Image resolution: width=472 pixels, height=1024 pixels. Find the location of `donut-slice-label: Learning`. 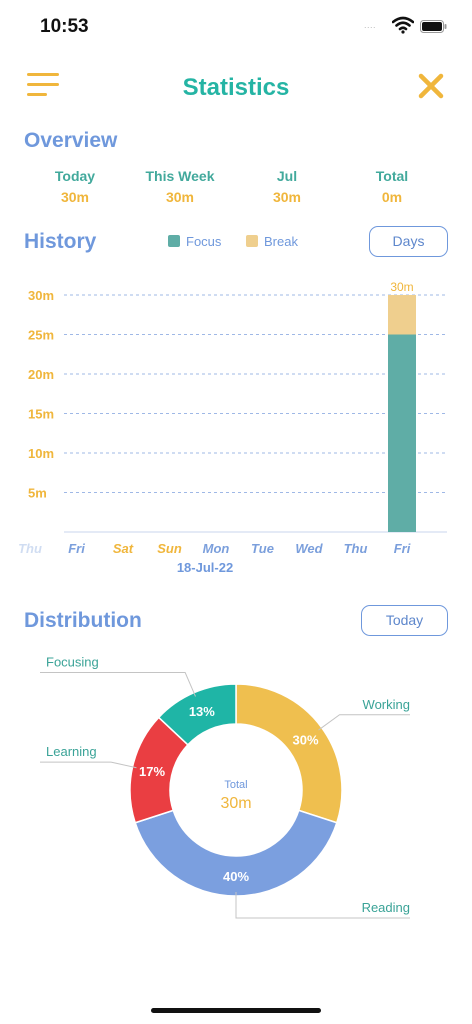

donut-slice-label: Learning is located at coordinates (71, 751).